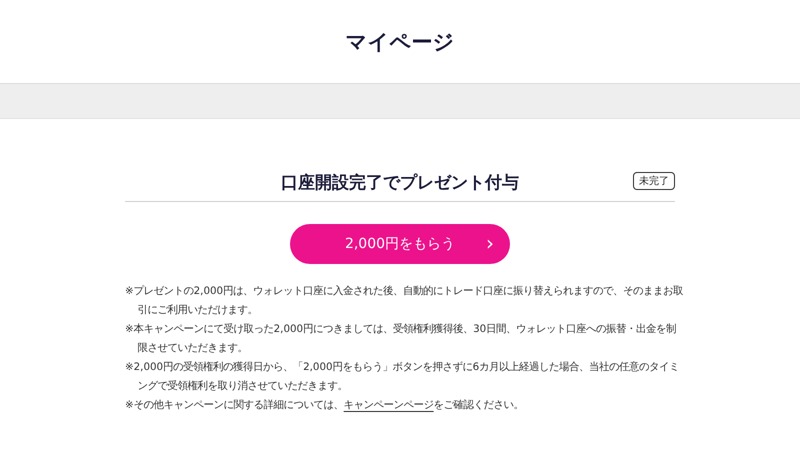 The height and width of the screenshot is (458, 800). Describe the element at coordinates (654, 181) in the screenshot. I see `status-badge: 未完了` at that location.